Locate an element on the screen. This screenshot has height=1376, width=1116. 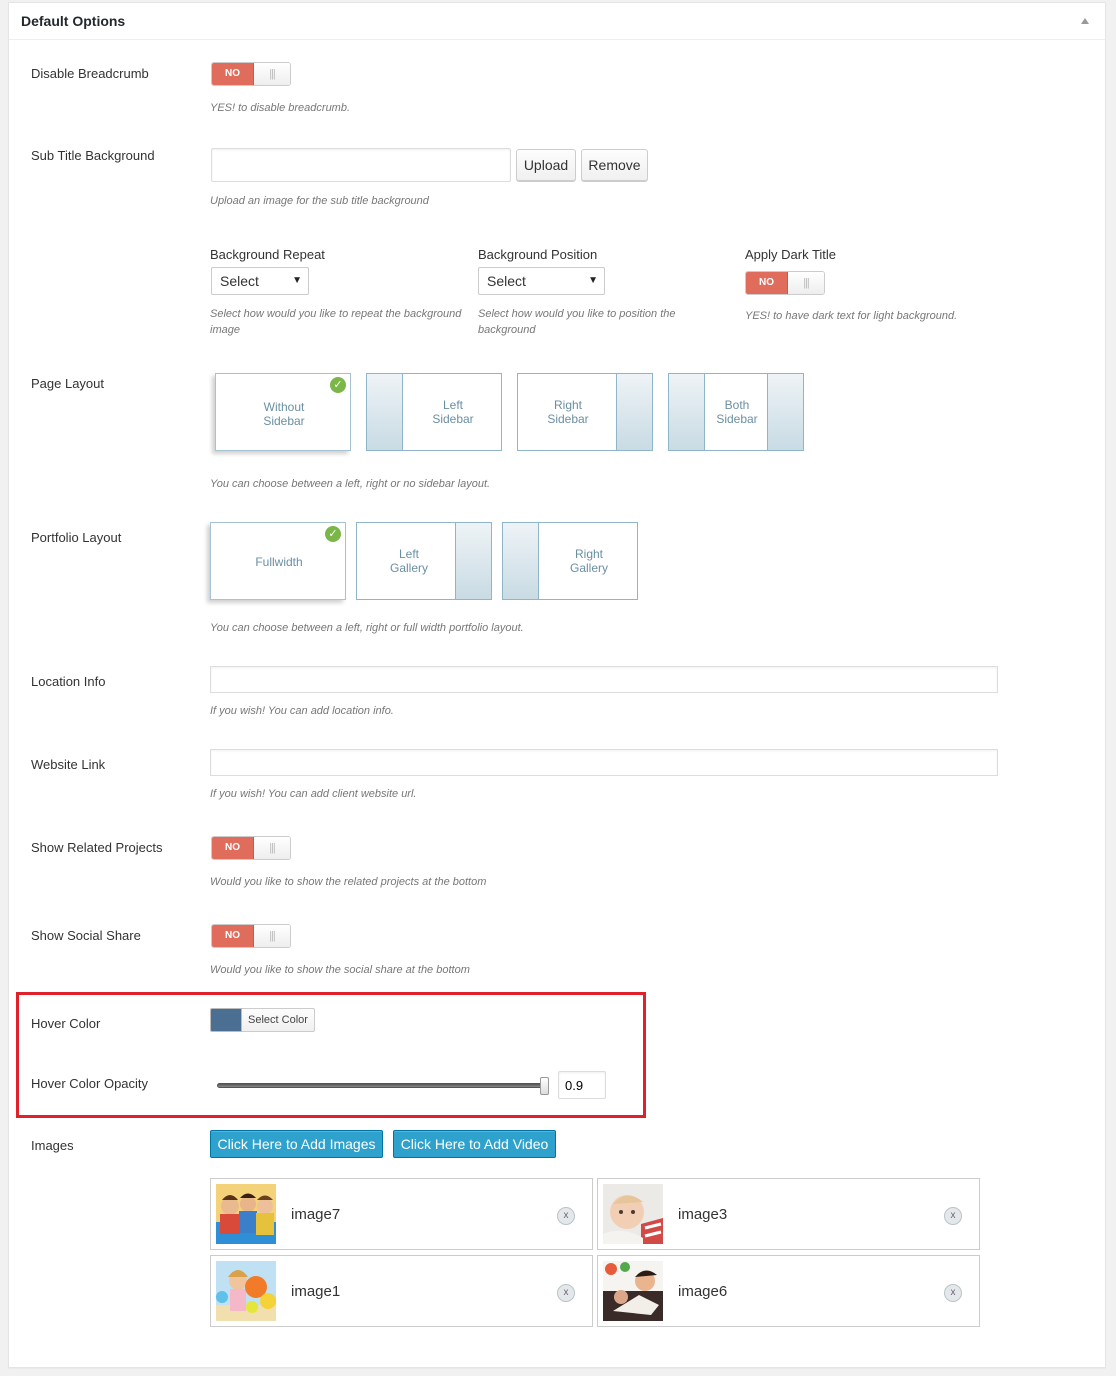
hover-opacity-label: Hover Color Opacity is located at coordinates (90, 1083).